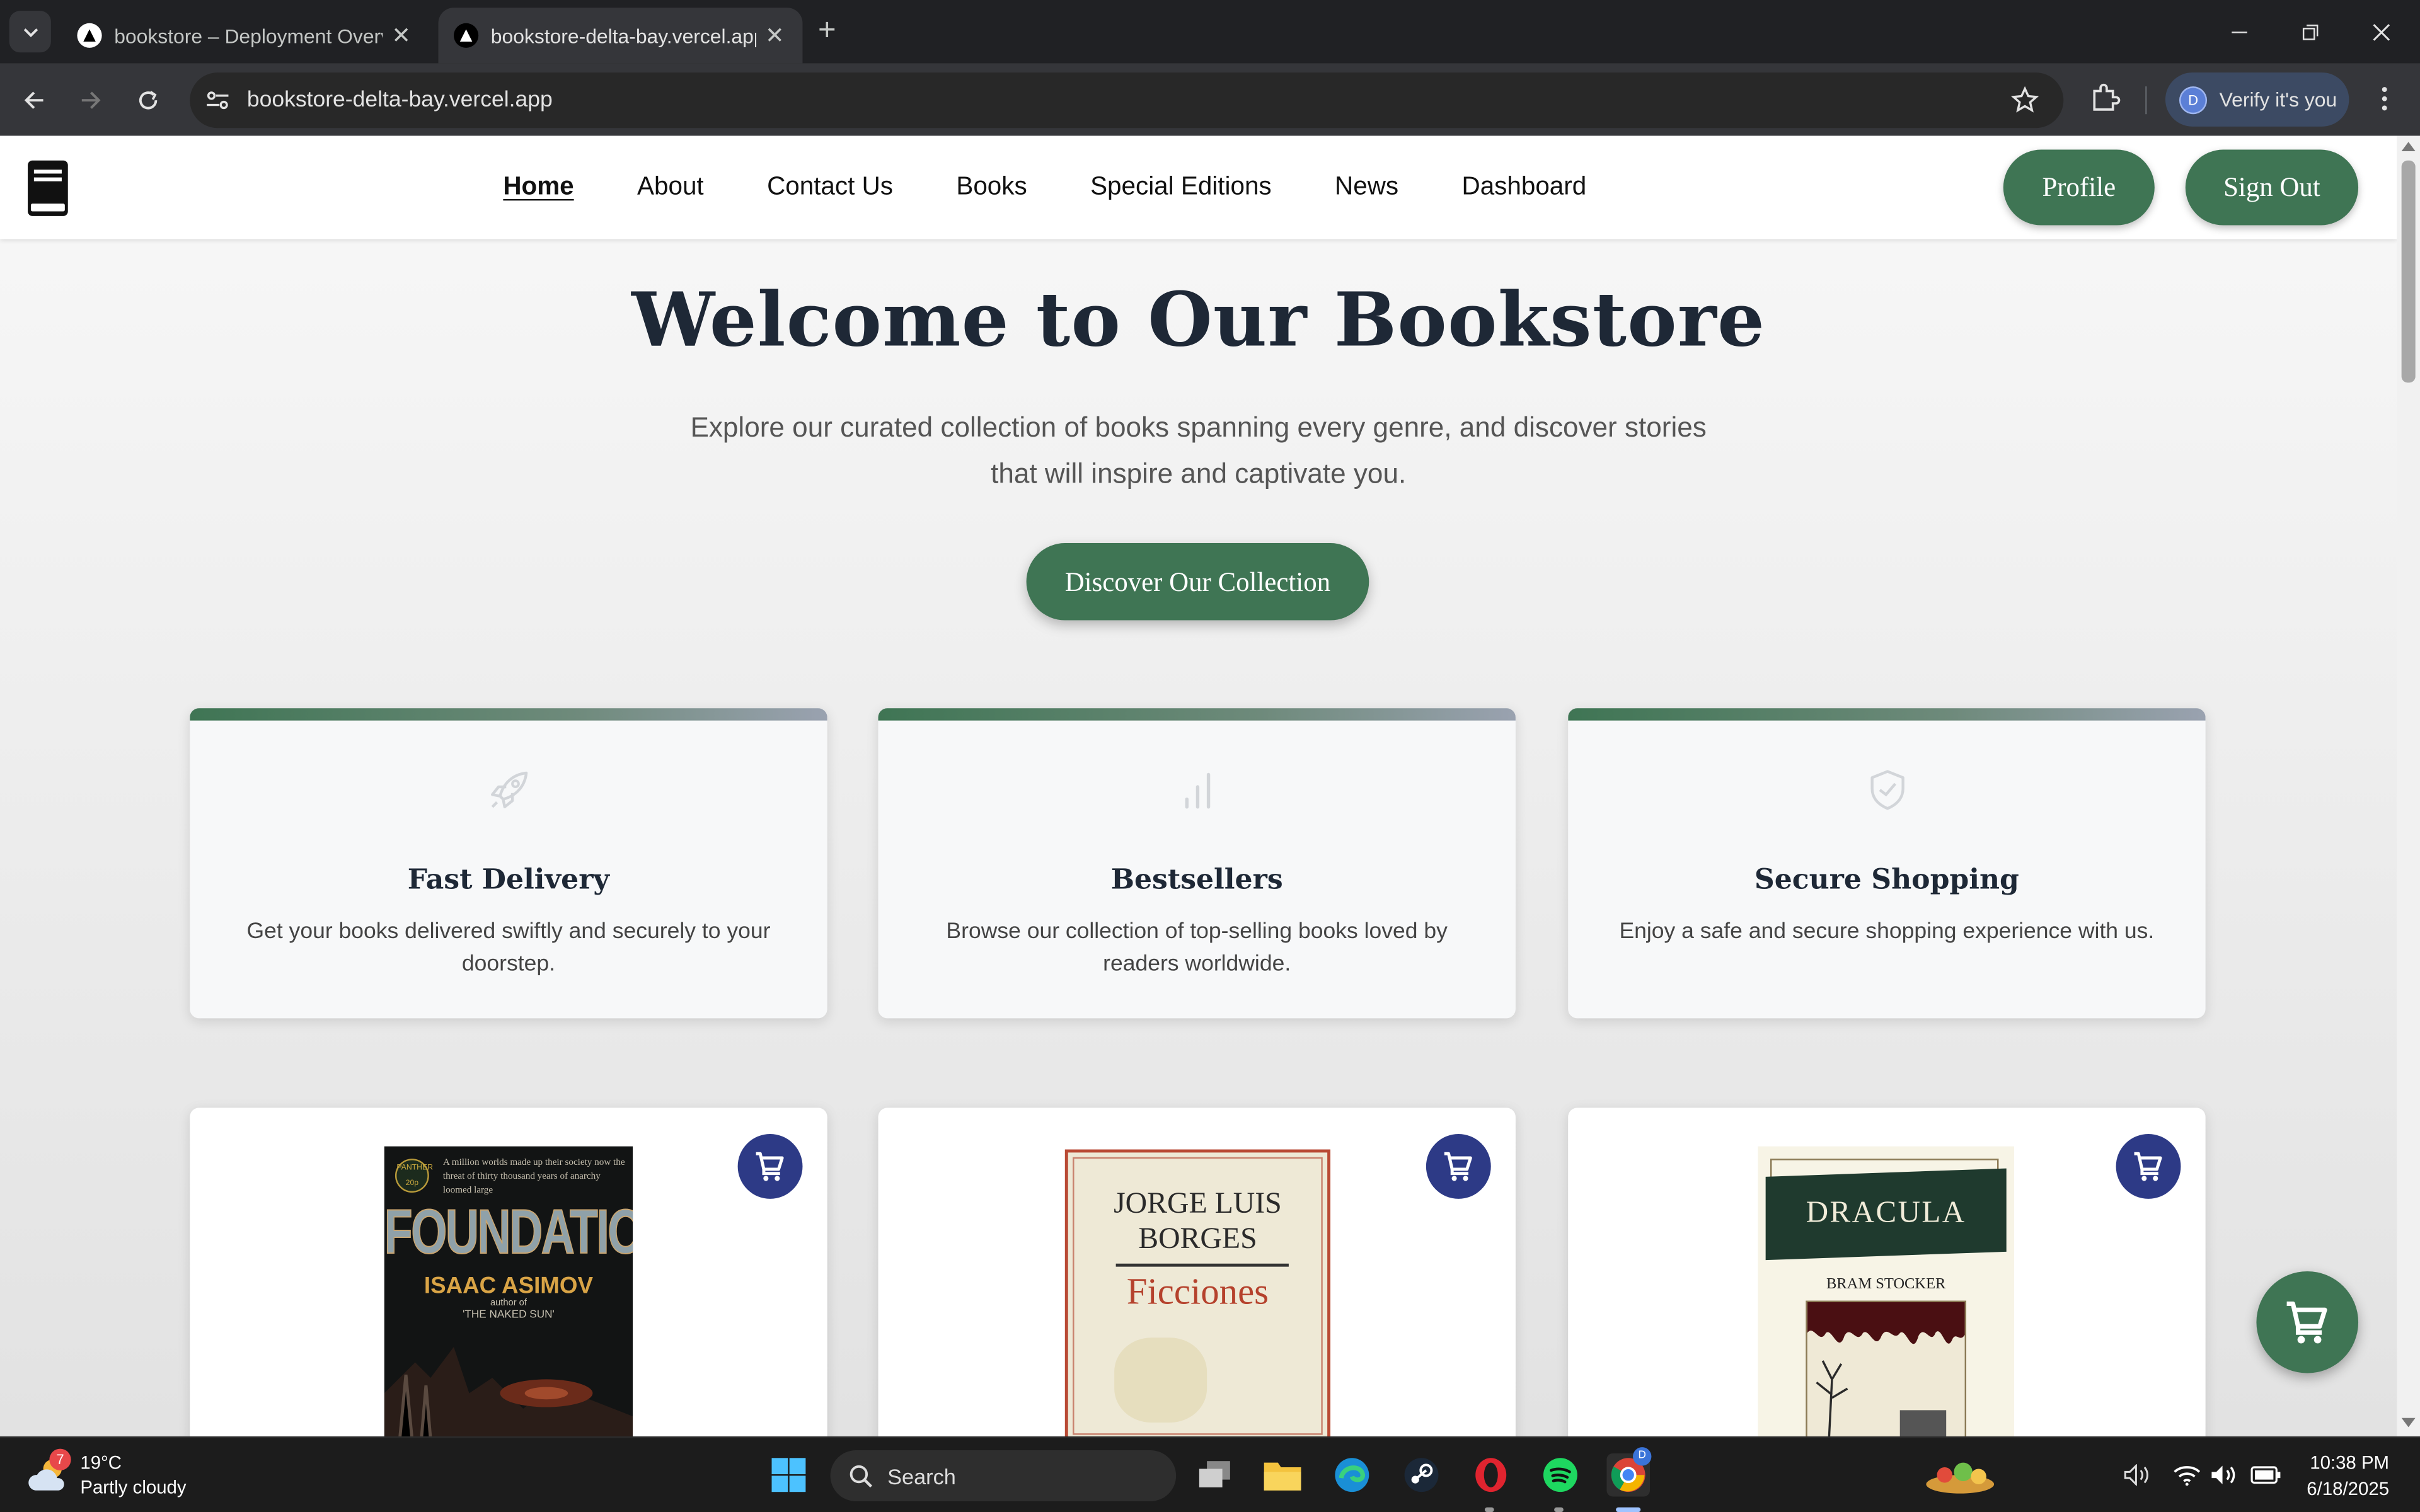 The width and height of the screenshot is (2420, 1512). I want to click on extensions-puzzle-icon, so click(2105, 97).